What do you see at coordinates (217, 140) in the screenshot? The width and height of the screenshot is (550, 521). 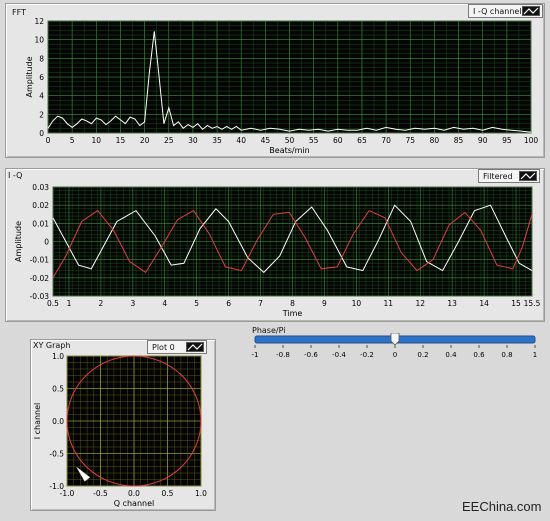 I see `x-tick-label: 35` at bounding box center [217, 140].